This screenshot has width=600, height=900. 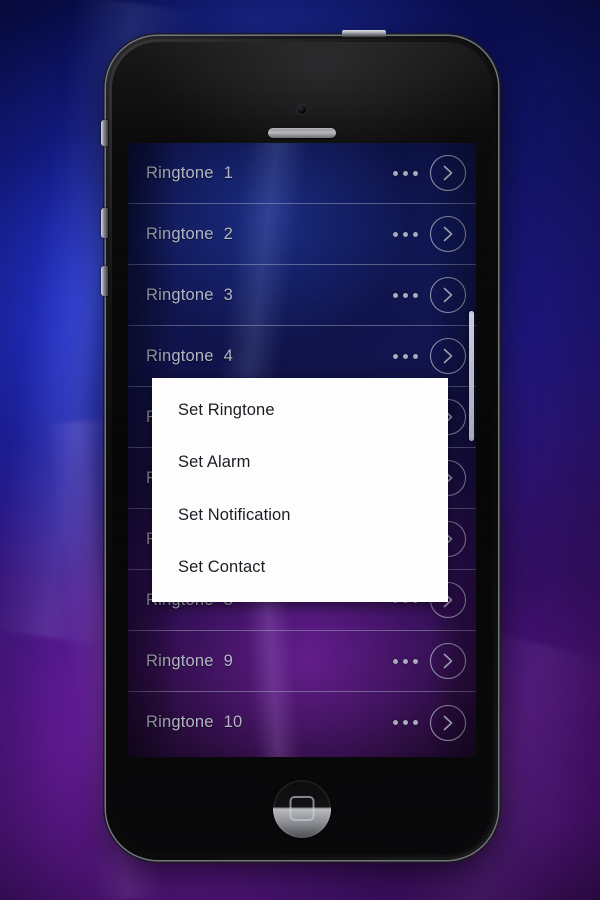 I want to click on dialog-menu-item-label: Set Ringtone, so click(x=226, y=409).